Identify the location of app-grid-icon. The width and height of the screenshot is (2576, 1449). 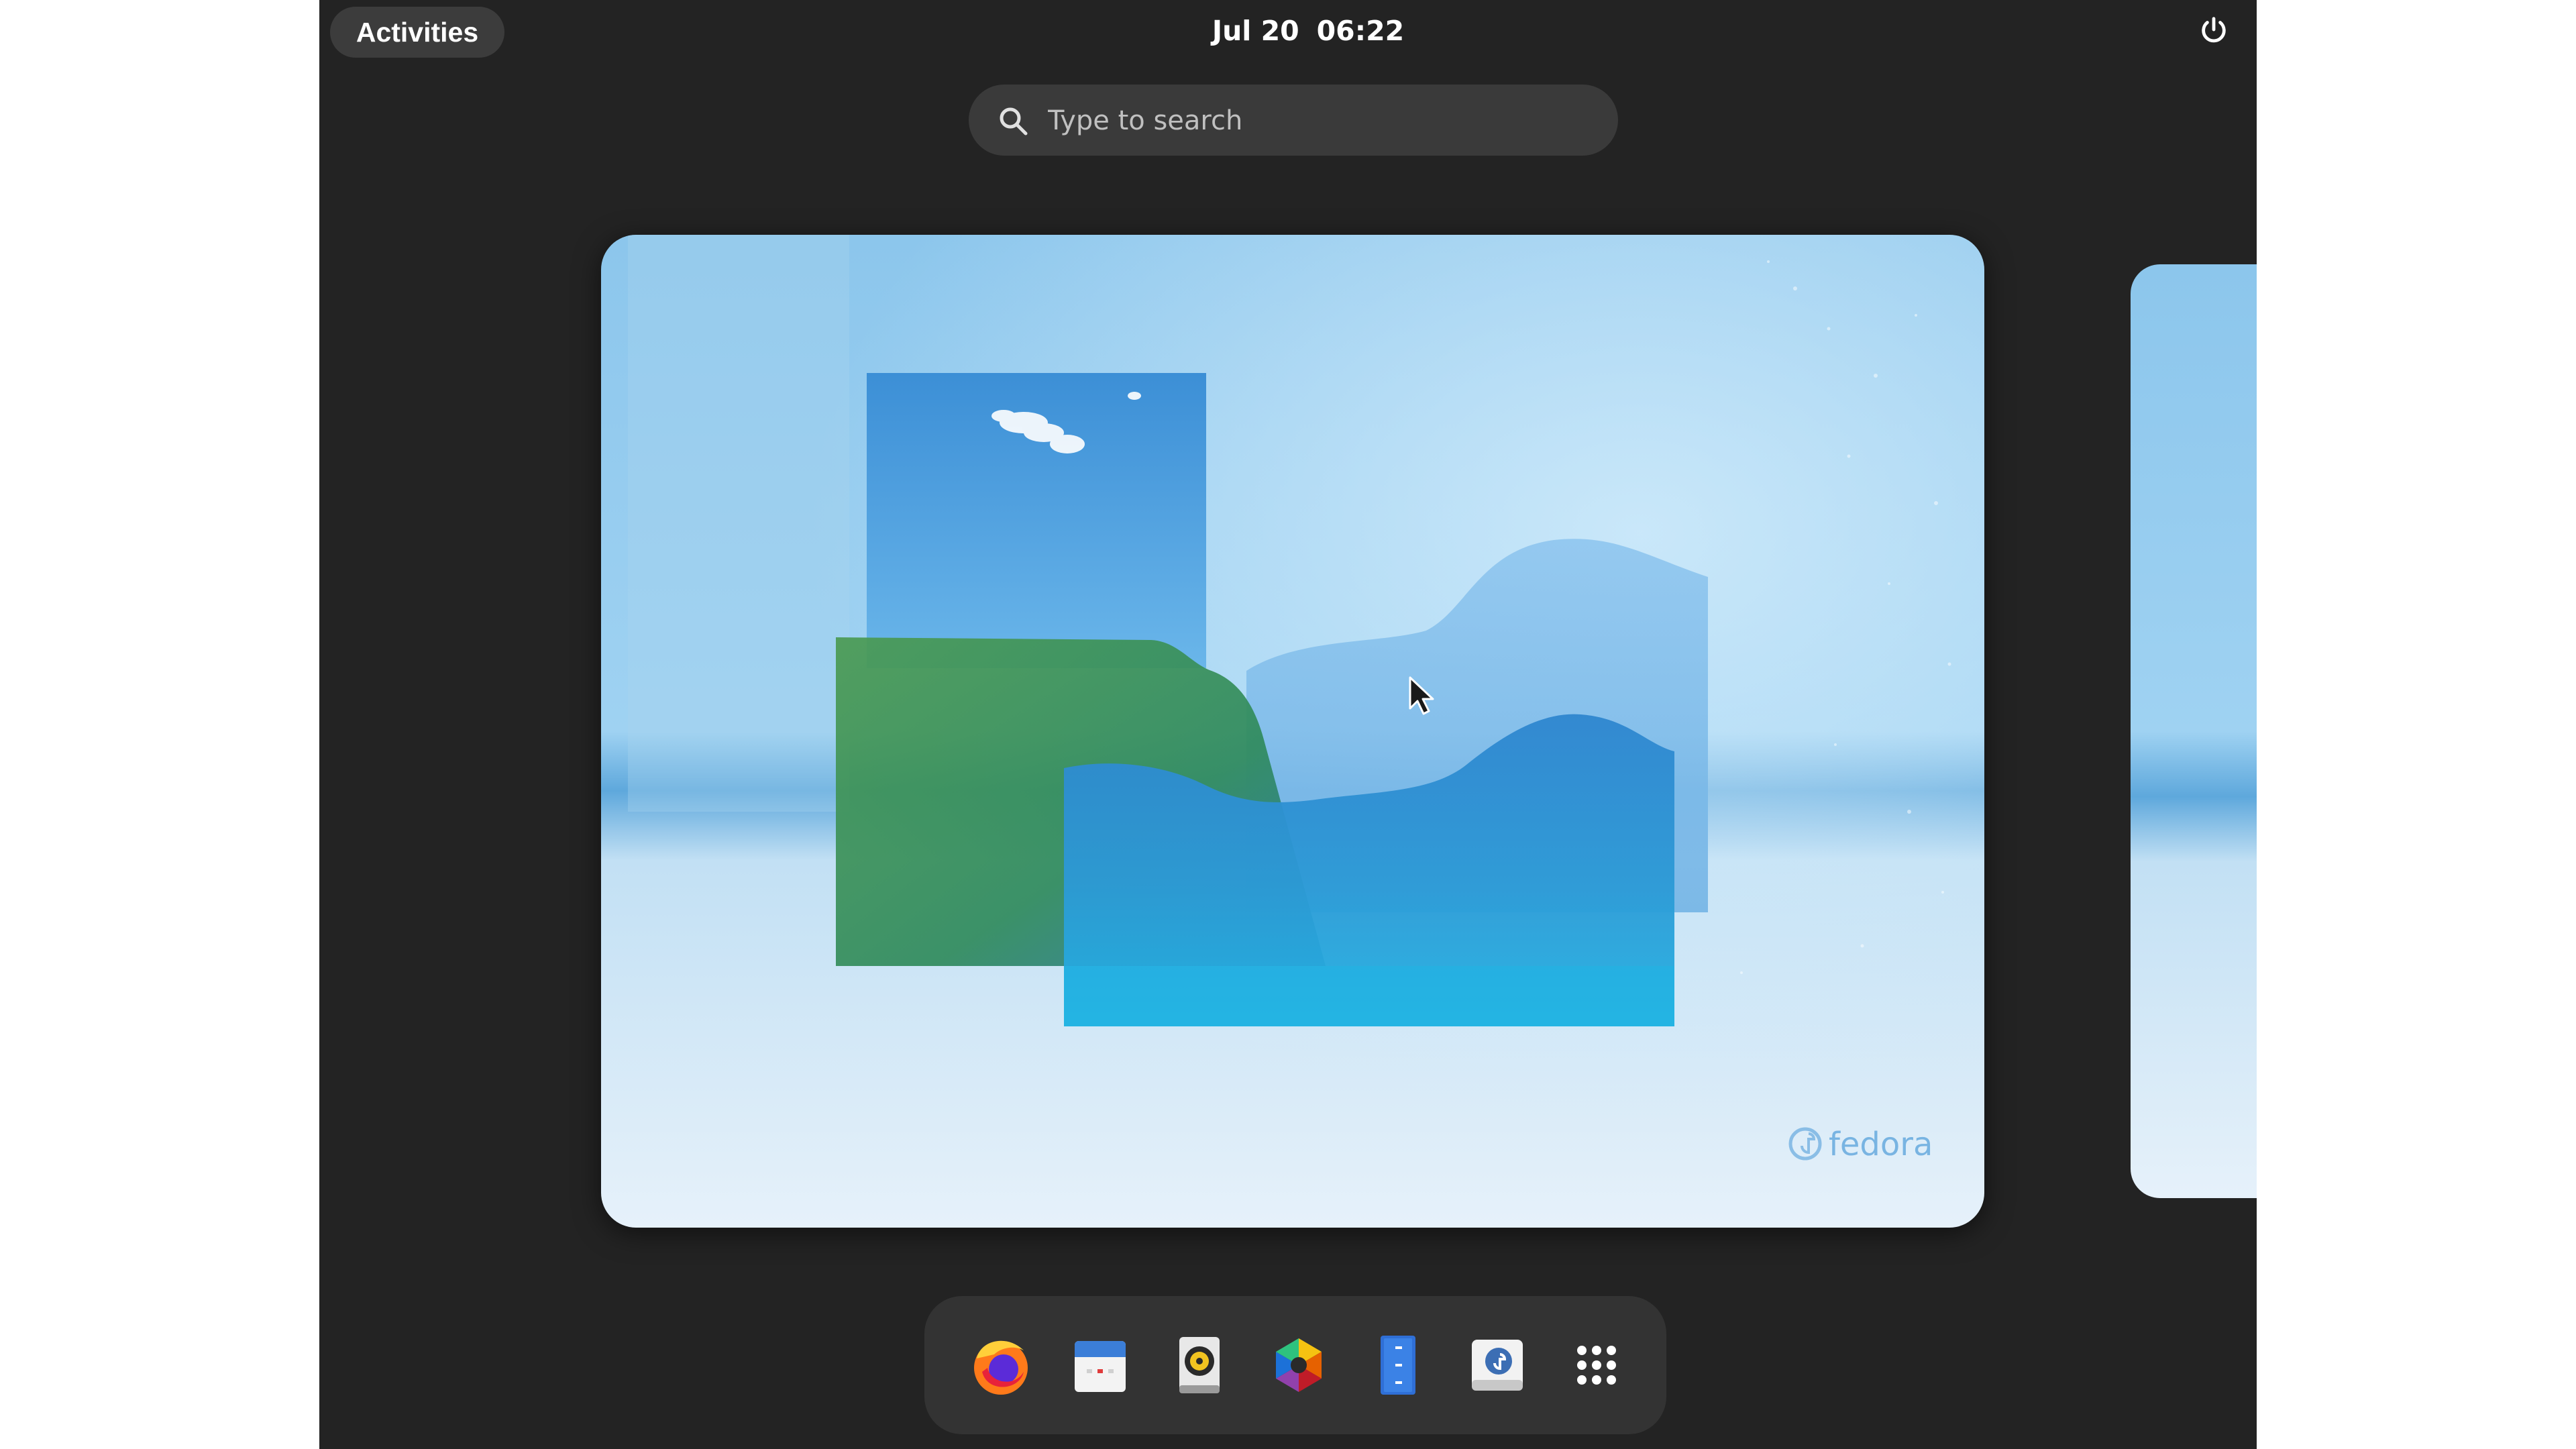
(1596, 1365).